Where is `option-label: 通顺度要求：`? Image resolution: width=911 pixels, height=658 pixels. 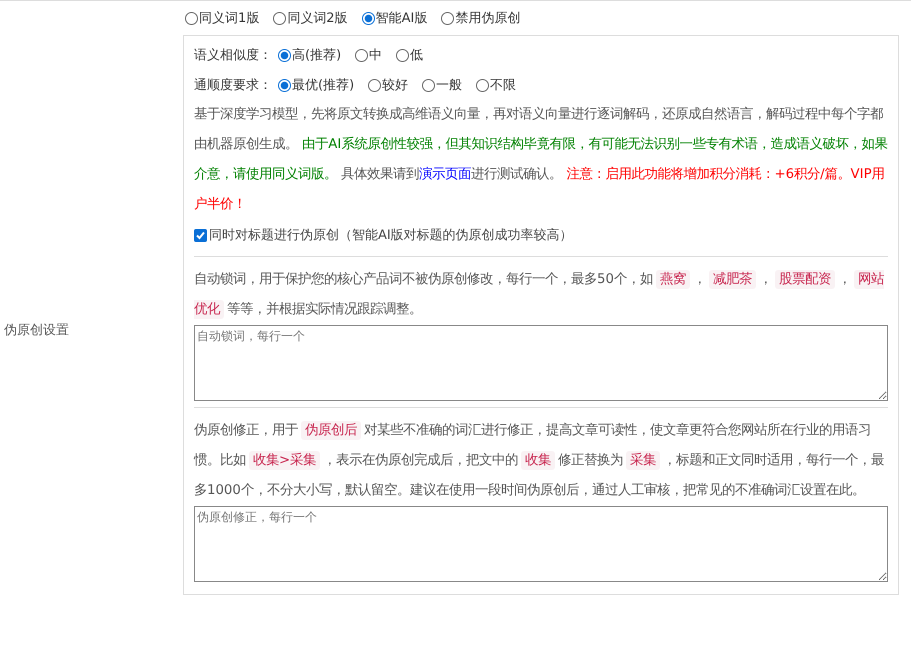
option-label: 通顺度要求： is located at coordinates (233, 85).